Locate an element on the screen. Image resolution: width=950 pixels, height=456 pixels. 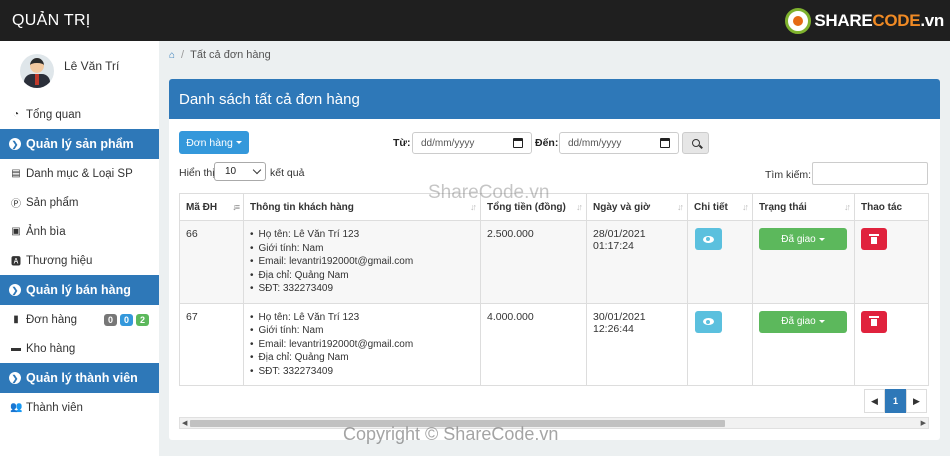
font-icon: 🅰 is located at coordinates (16, 262).